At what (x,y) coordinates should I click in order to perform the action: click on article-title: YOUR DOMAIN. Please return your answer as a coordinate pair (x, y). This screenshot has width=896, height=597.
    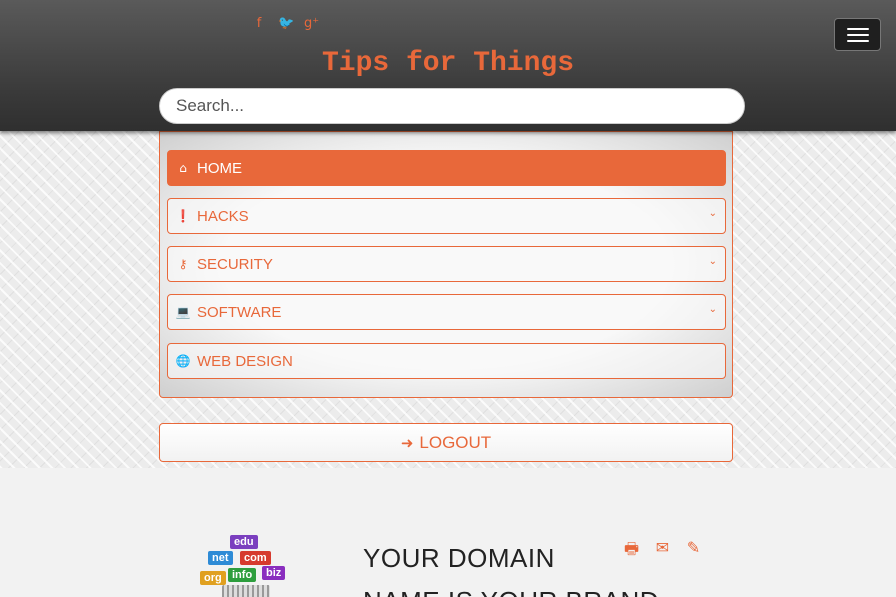
    Looking at the image, I should click on (459, 558).